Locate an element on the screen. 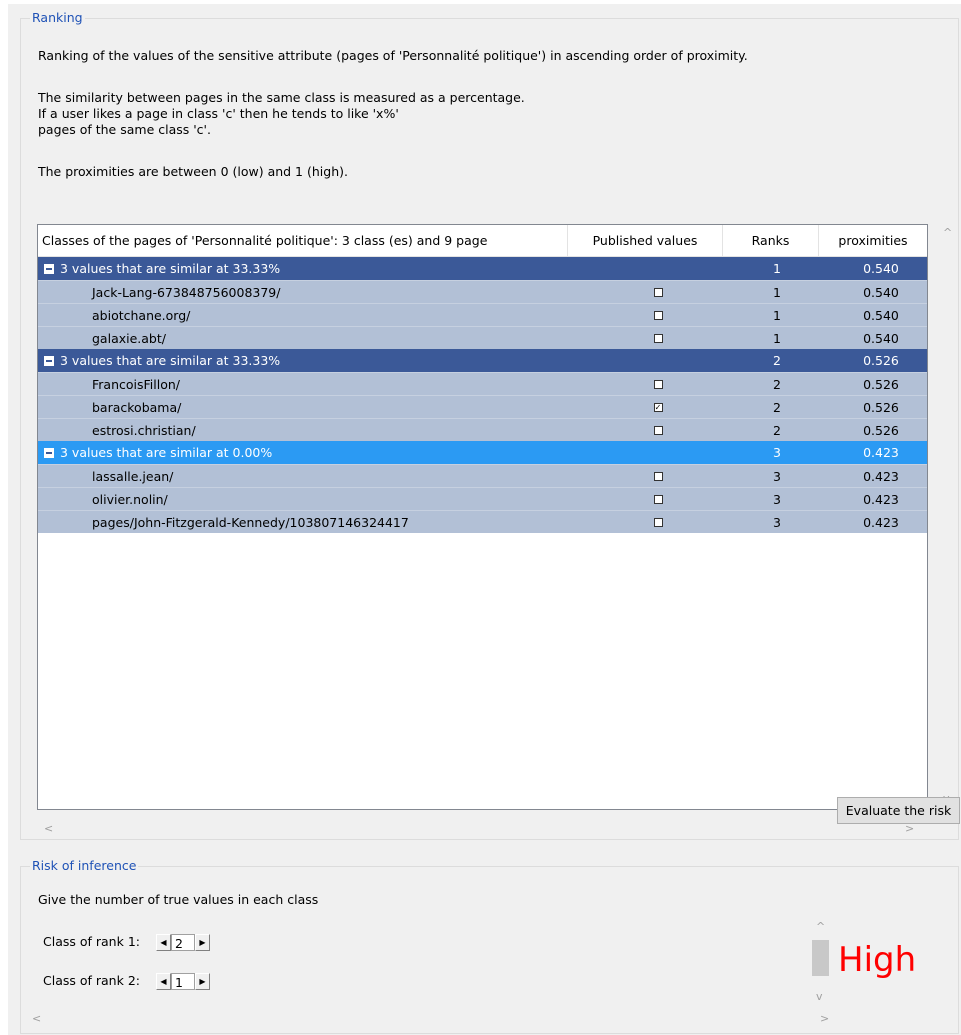 This screenshot has width=961, height=1035. class-rank-1-label: Class of rank 1: is located at coordinates (91, 941).